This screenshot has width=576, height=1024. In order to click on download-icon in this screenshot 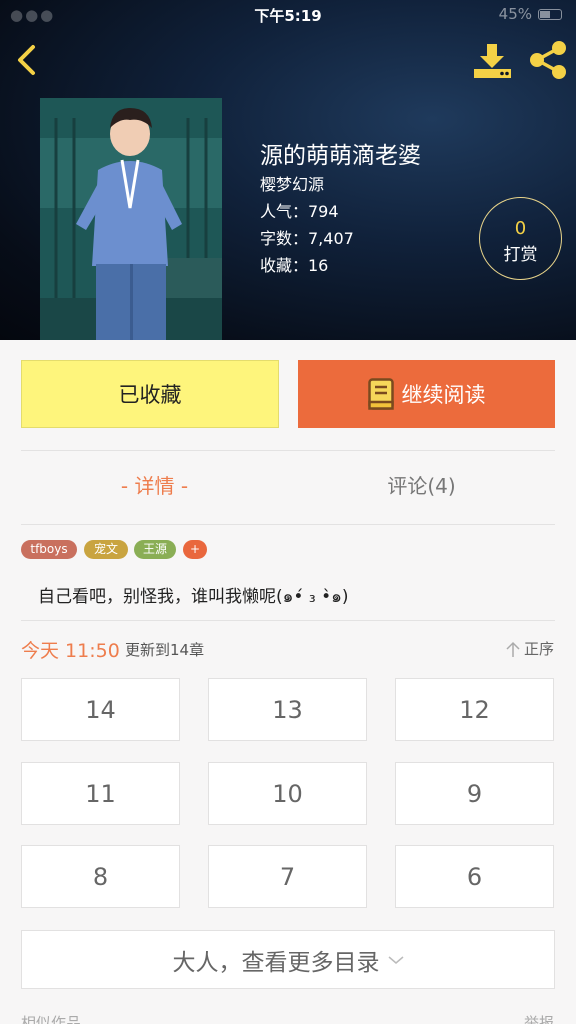, I will do `click(492, 61)`.